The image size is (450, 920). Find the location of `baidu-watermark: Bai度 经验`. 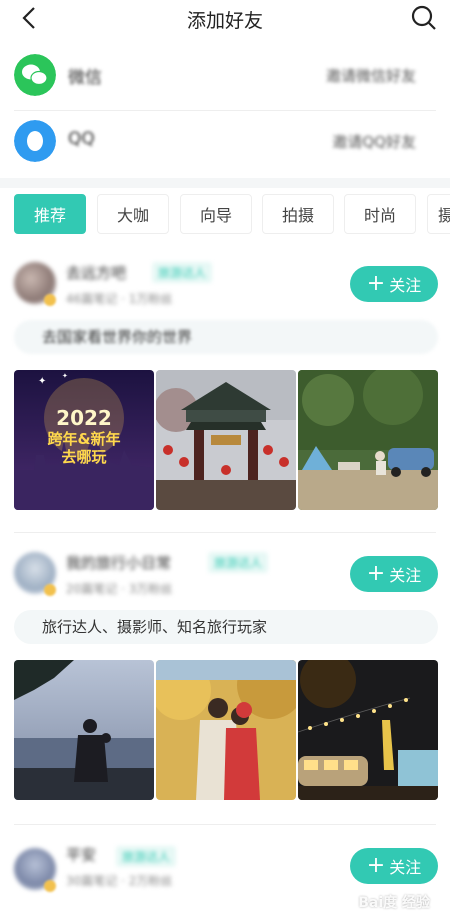

baidu-watermark: Bai度 经验 is located at coordinates (394, 903).